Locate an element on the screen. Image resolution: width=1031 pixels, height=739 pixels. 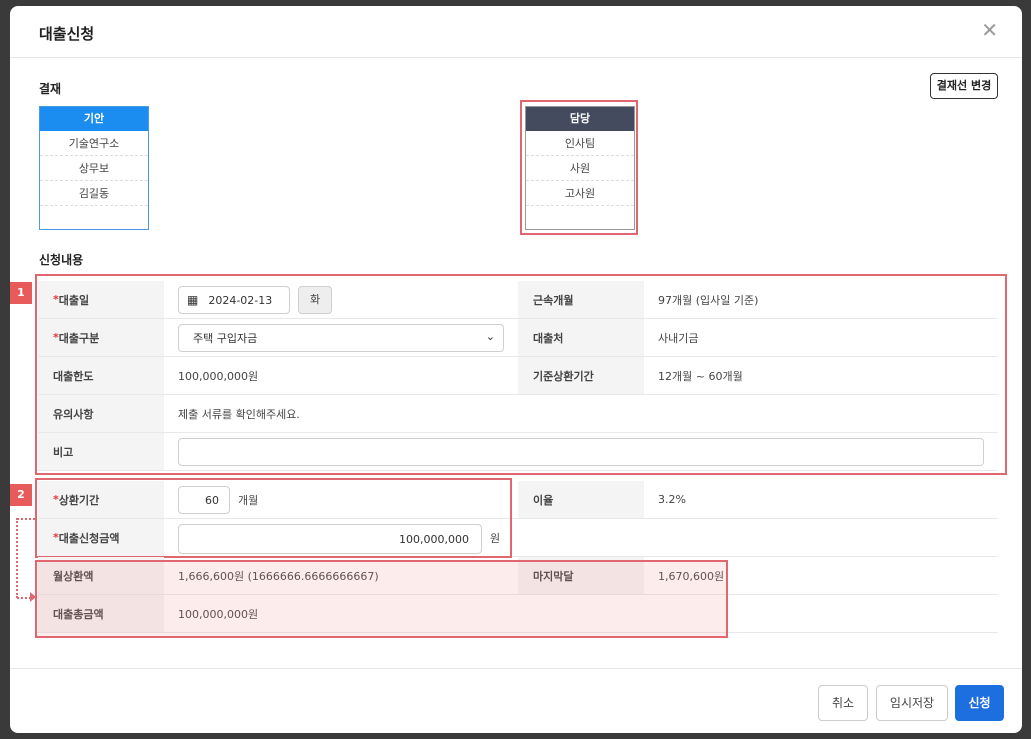
badge-1: 1 is located at coordinates (21, 293).